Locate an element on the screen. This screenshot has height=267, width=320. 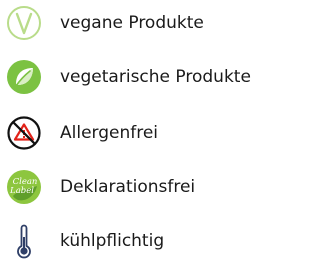
legend-item-refrigerated: kühlpflichtig is located at coordinates (140, 241).